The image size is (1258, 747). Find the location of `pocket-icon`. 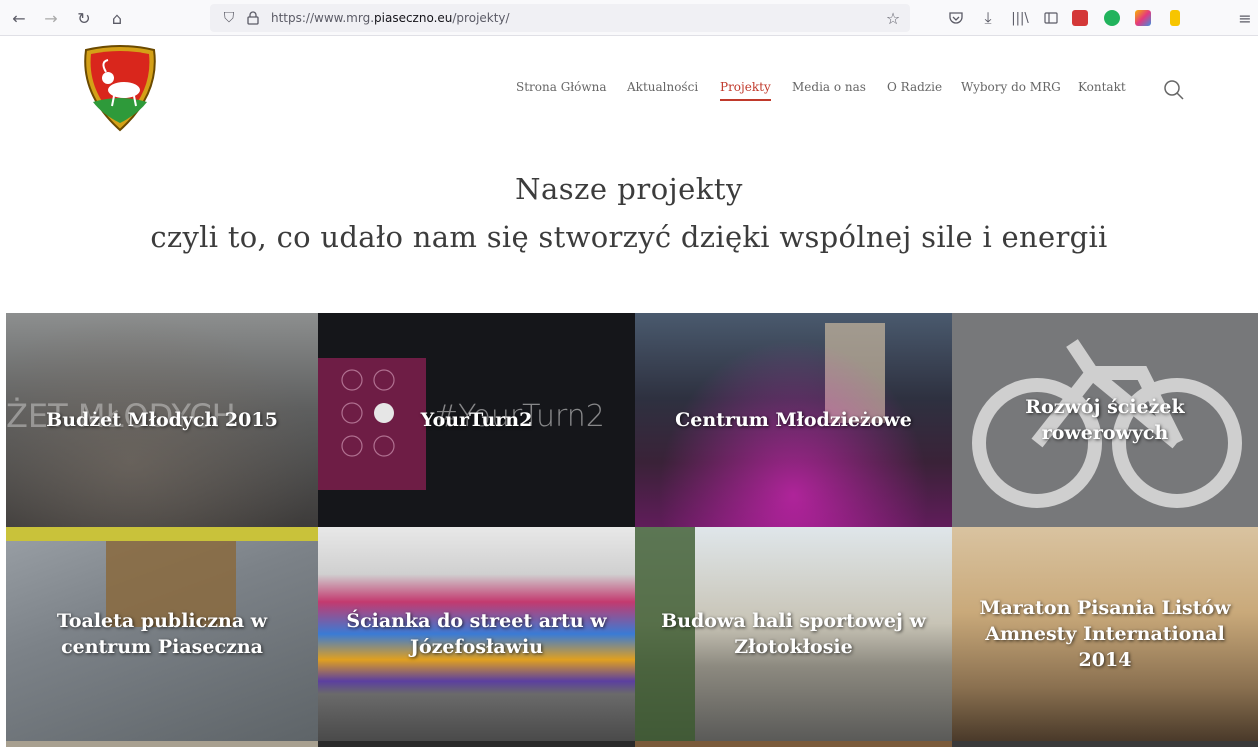

pocket-icon is located at coordinates (956, 18).